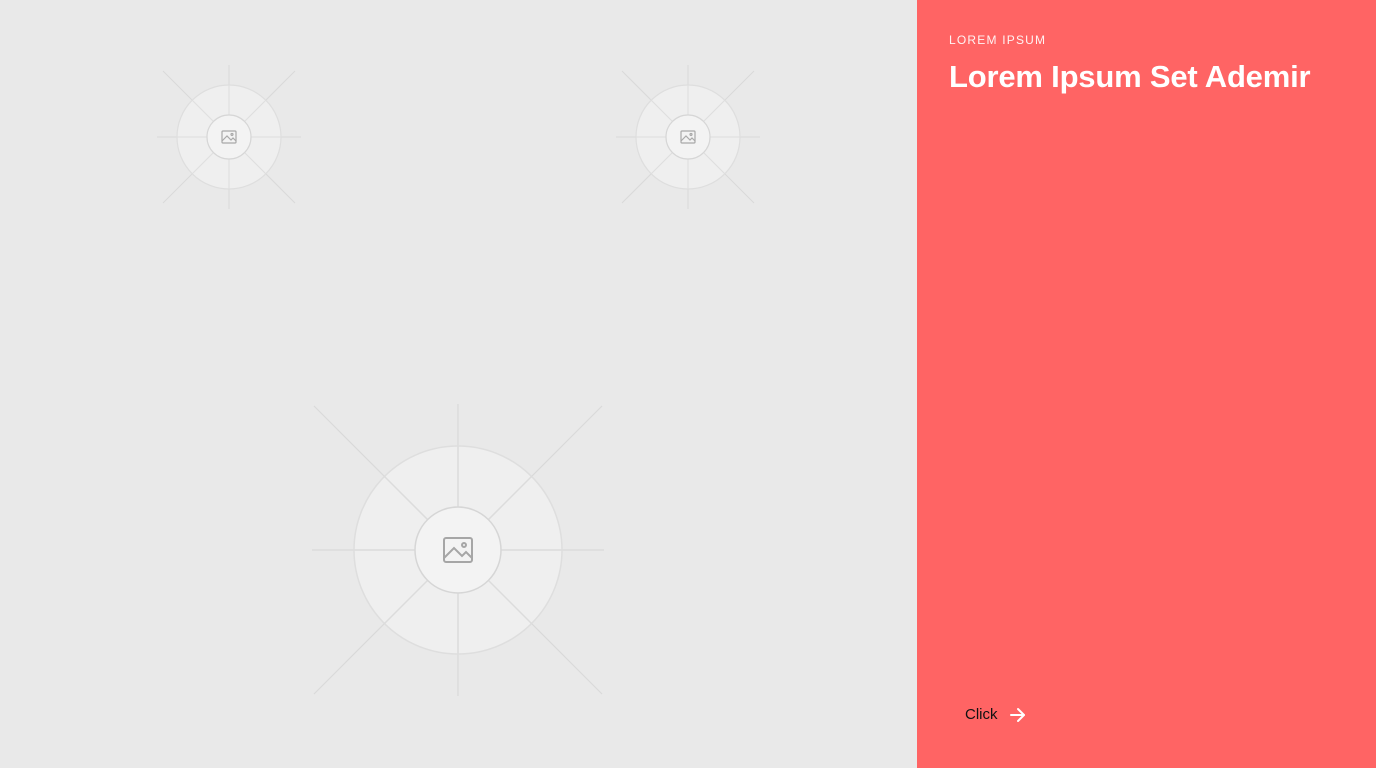 The height and width of the screenshot is (768, 1376). I want to click on arrow-right-icon, so click(1018, 715).